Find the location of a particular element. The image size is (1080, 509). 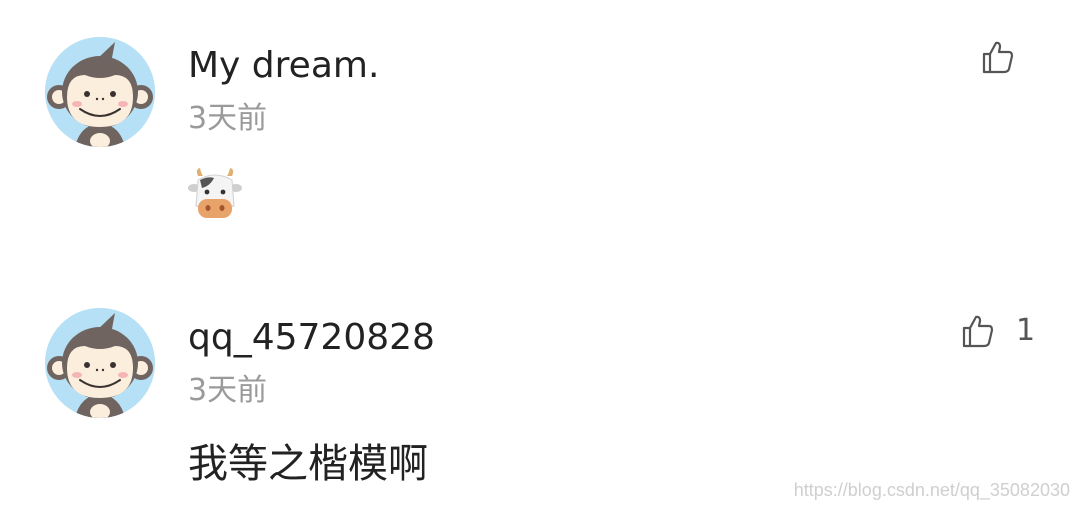

monkey-avatar-icon is located at coordinates (100, 363).